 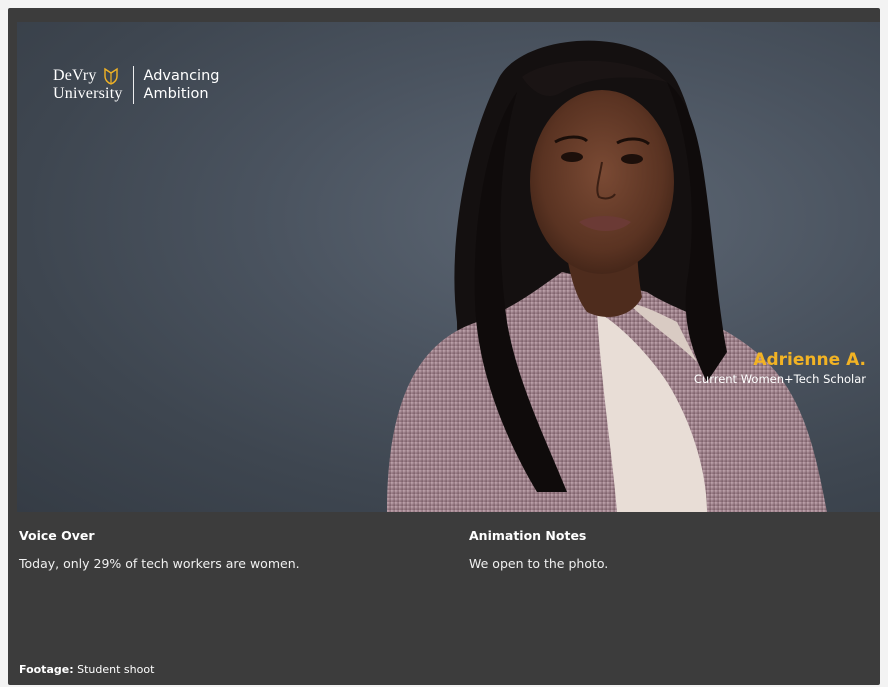 What do you see at coordinates (136, 85) in the screenshot?
I see `devry-logo: DeVry University Advancing Ambition` at bounding box center [136, 85].